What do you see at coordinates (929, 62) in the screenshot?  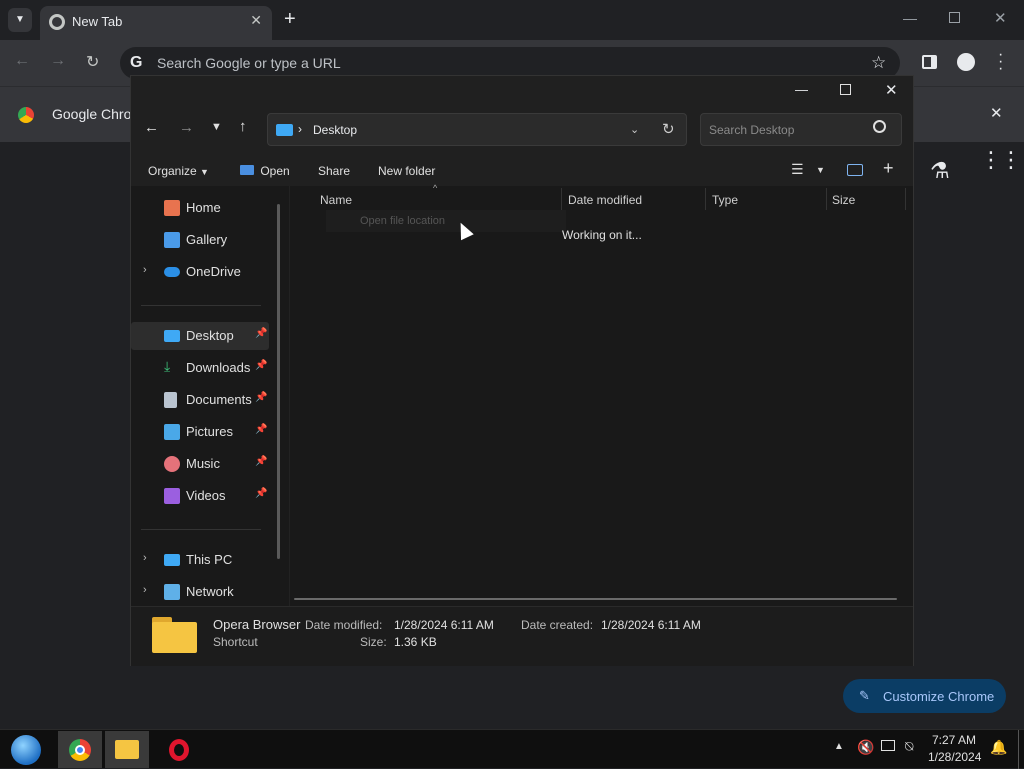 I see `side-panel-icon` at bounding box center [929, 62].